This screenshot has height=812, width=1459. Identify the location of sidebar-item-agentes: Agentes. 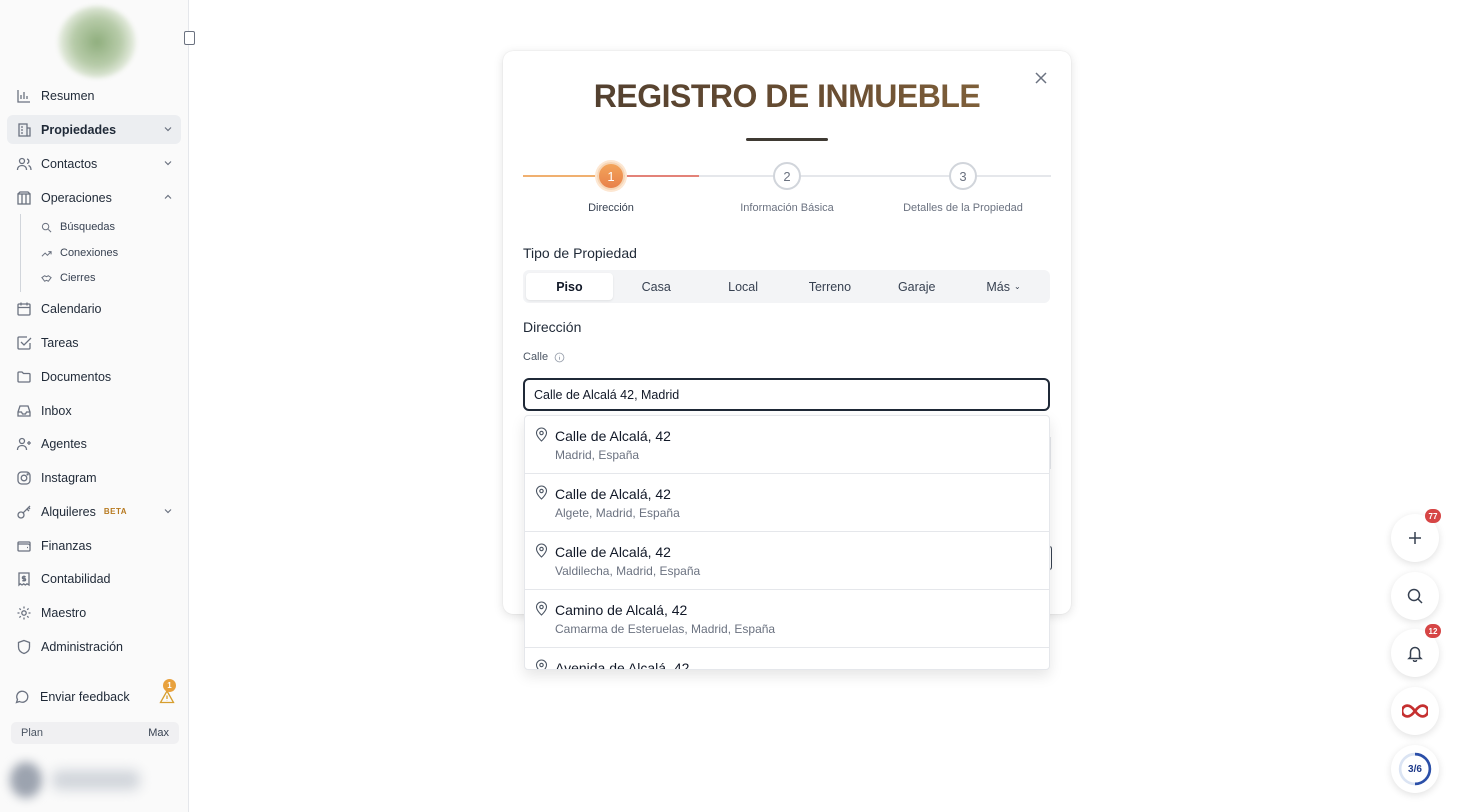
(94, 443).